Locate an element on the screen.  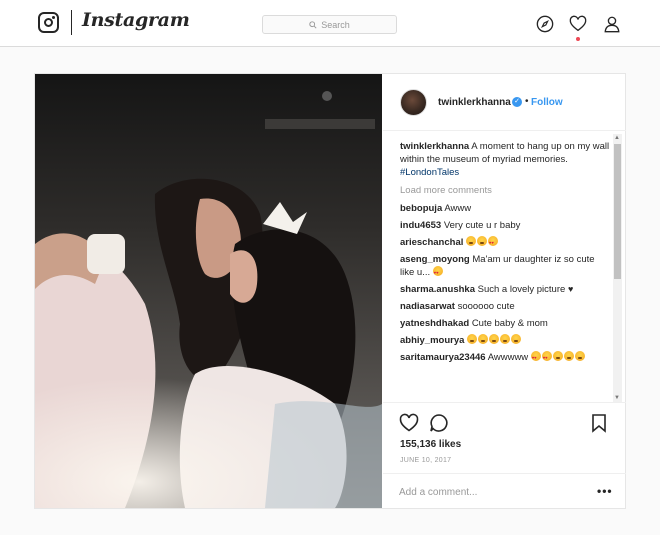
instagram-wordmark: Instagram is located at coordinates (136, 20).